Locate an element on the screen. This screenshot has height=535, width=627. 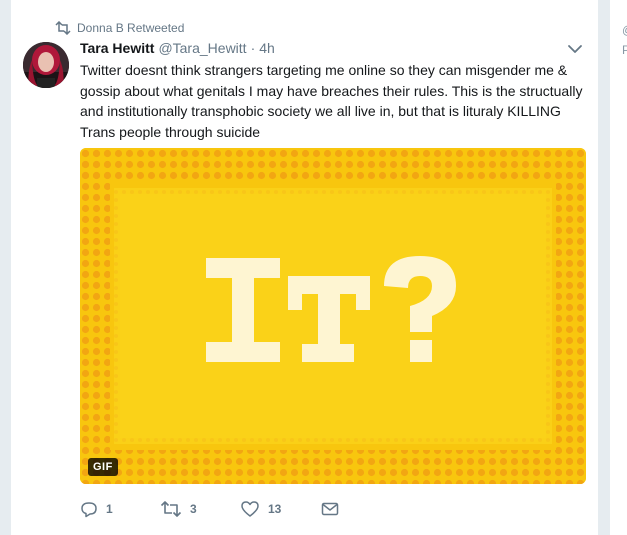
retweet-count: 3 is located at coordinates (193, 509).